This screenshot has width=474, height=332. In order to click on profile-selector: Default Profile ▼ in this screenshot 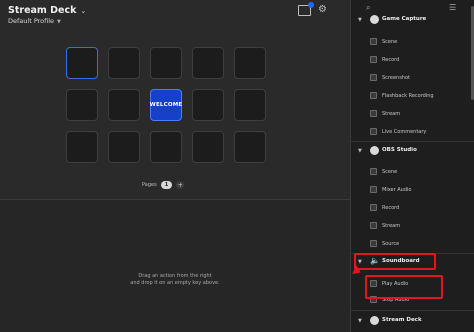, I will do `click(34, 21)`.